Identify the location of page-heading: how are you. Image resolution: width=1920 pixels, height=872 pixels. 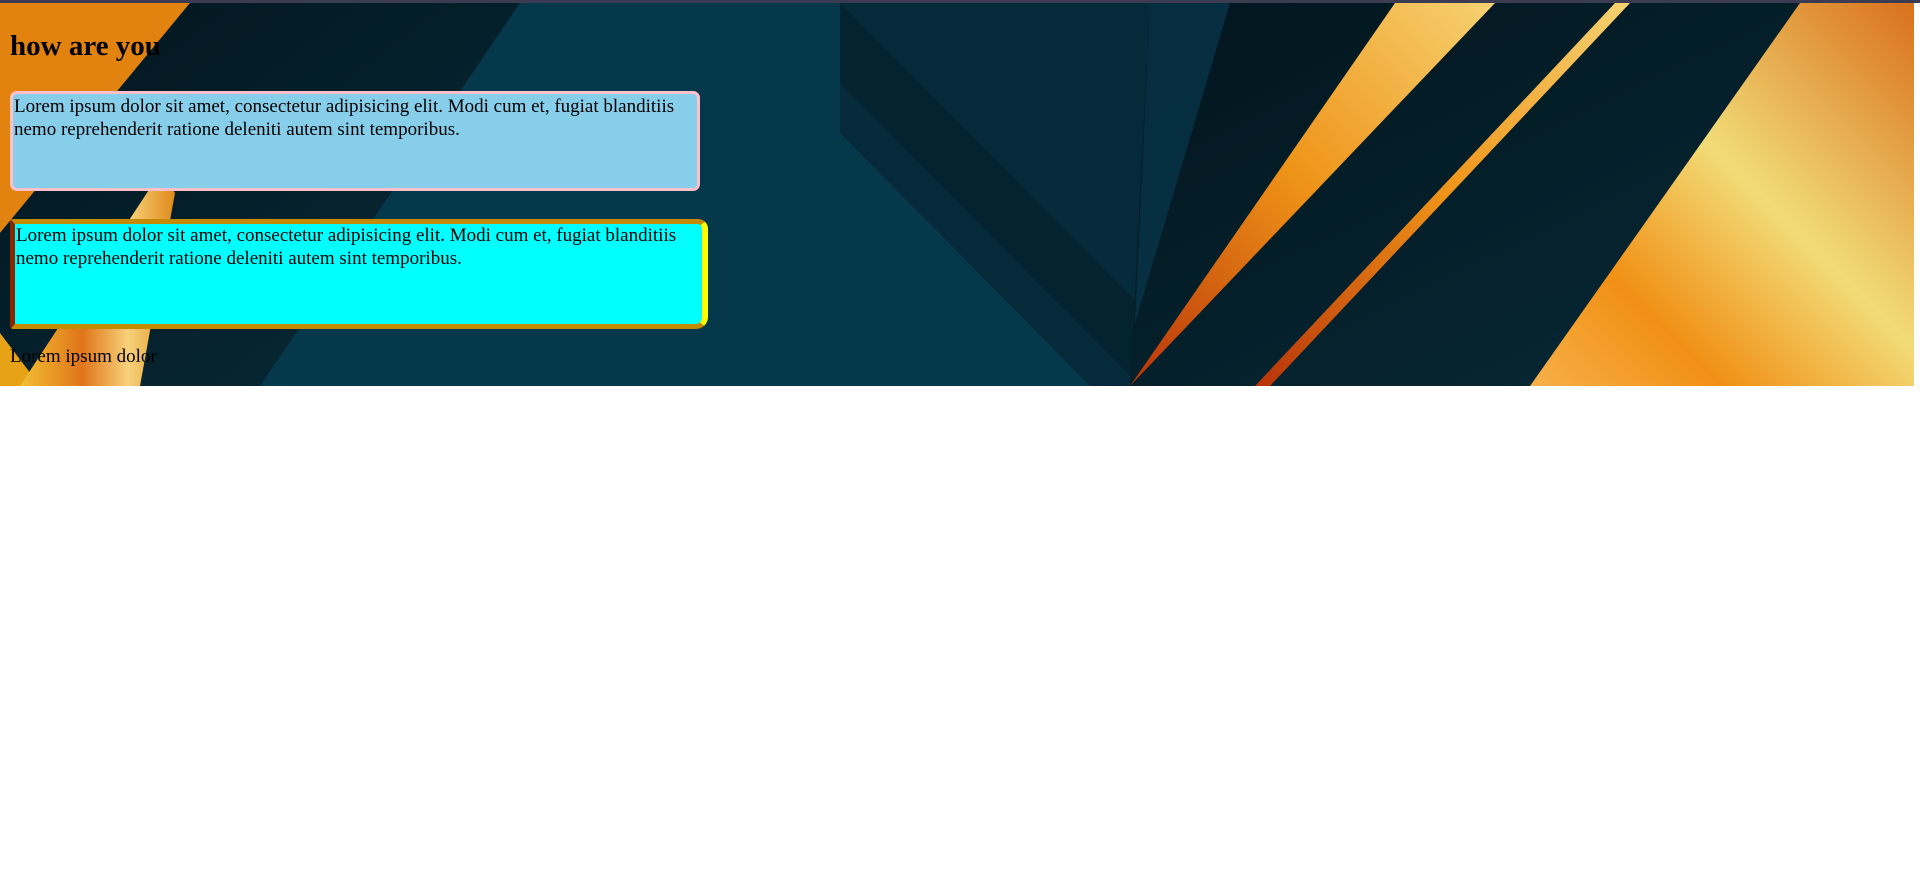
(85, 46).